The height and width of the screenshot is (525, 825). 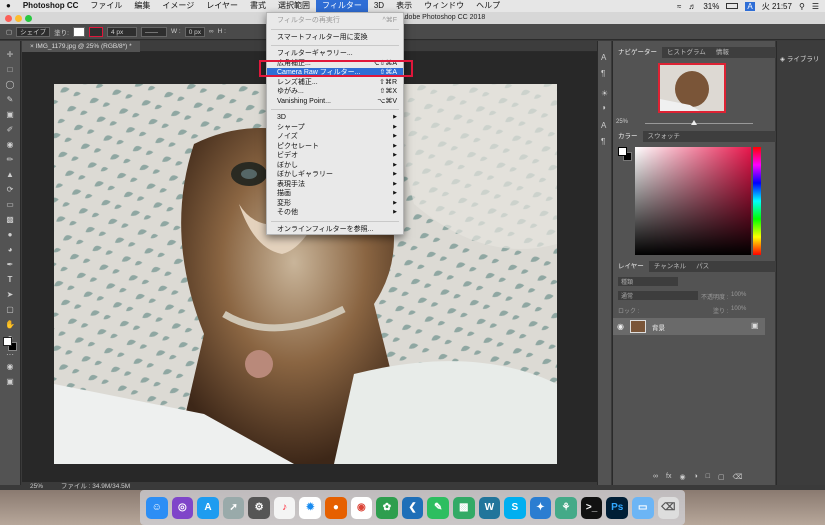 I want to click on color-field, so click(x=693, y=201).